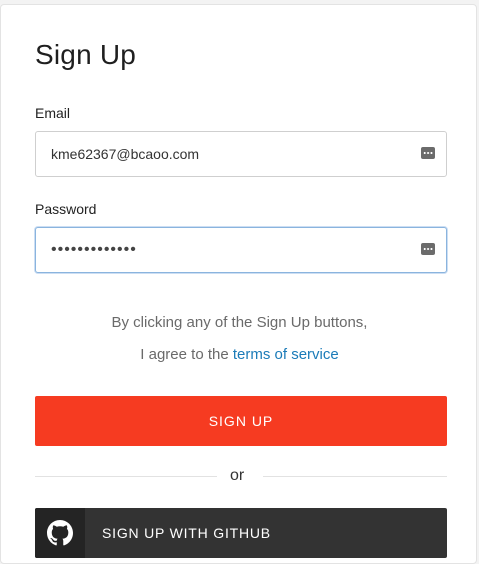  Describe the element at coordinates (186, 354) in the screenshot. I see `terms-prefix: I agree to the` at that location.